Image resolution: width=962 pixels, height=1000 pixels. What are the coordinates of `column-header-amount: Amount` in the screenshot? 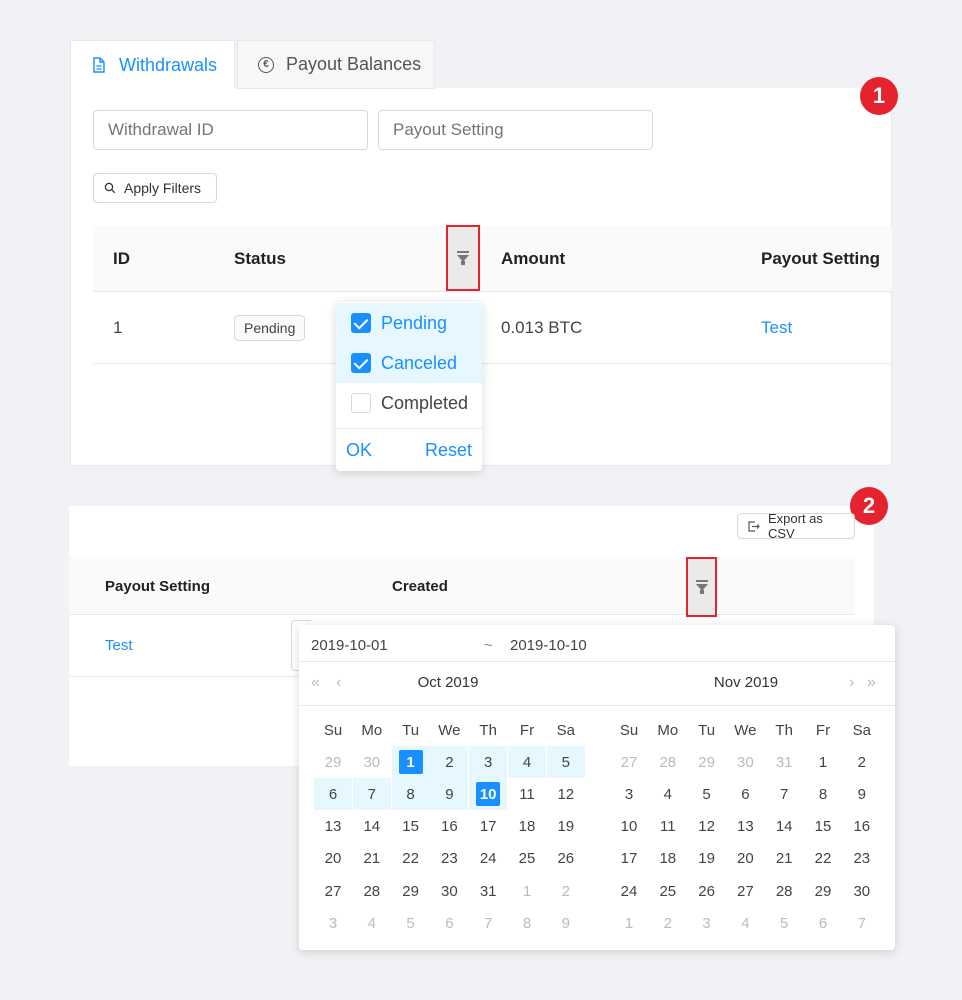 It's located at (533, 259).